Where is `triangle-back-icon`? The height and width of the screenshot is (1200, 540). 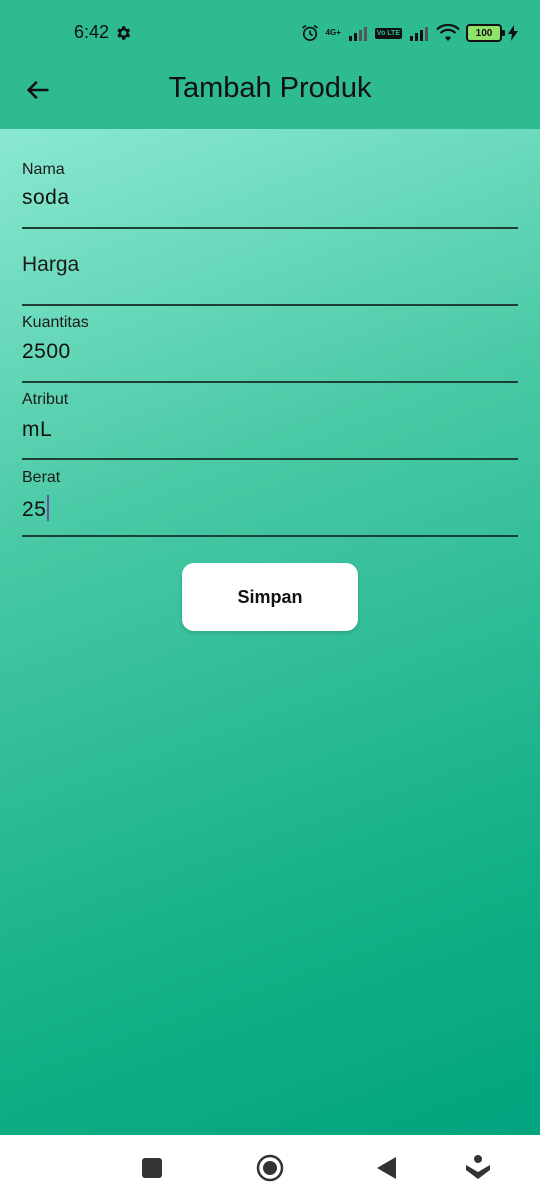
triangle-back-icon is located at coordinates (387, 1168).